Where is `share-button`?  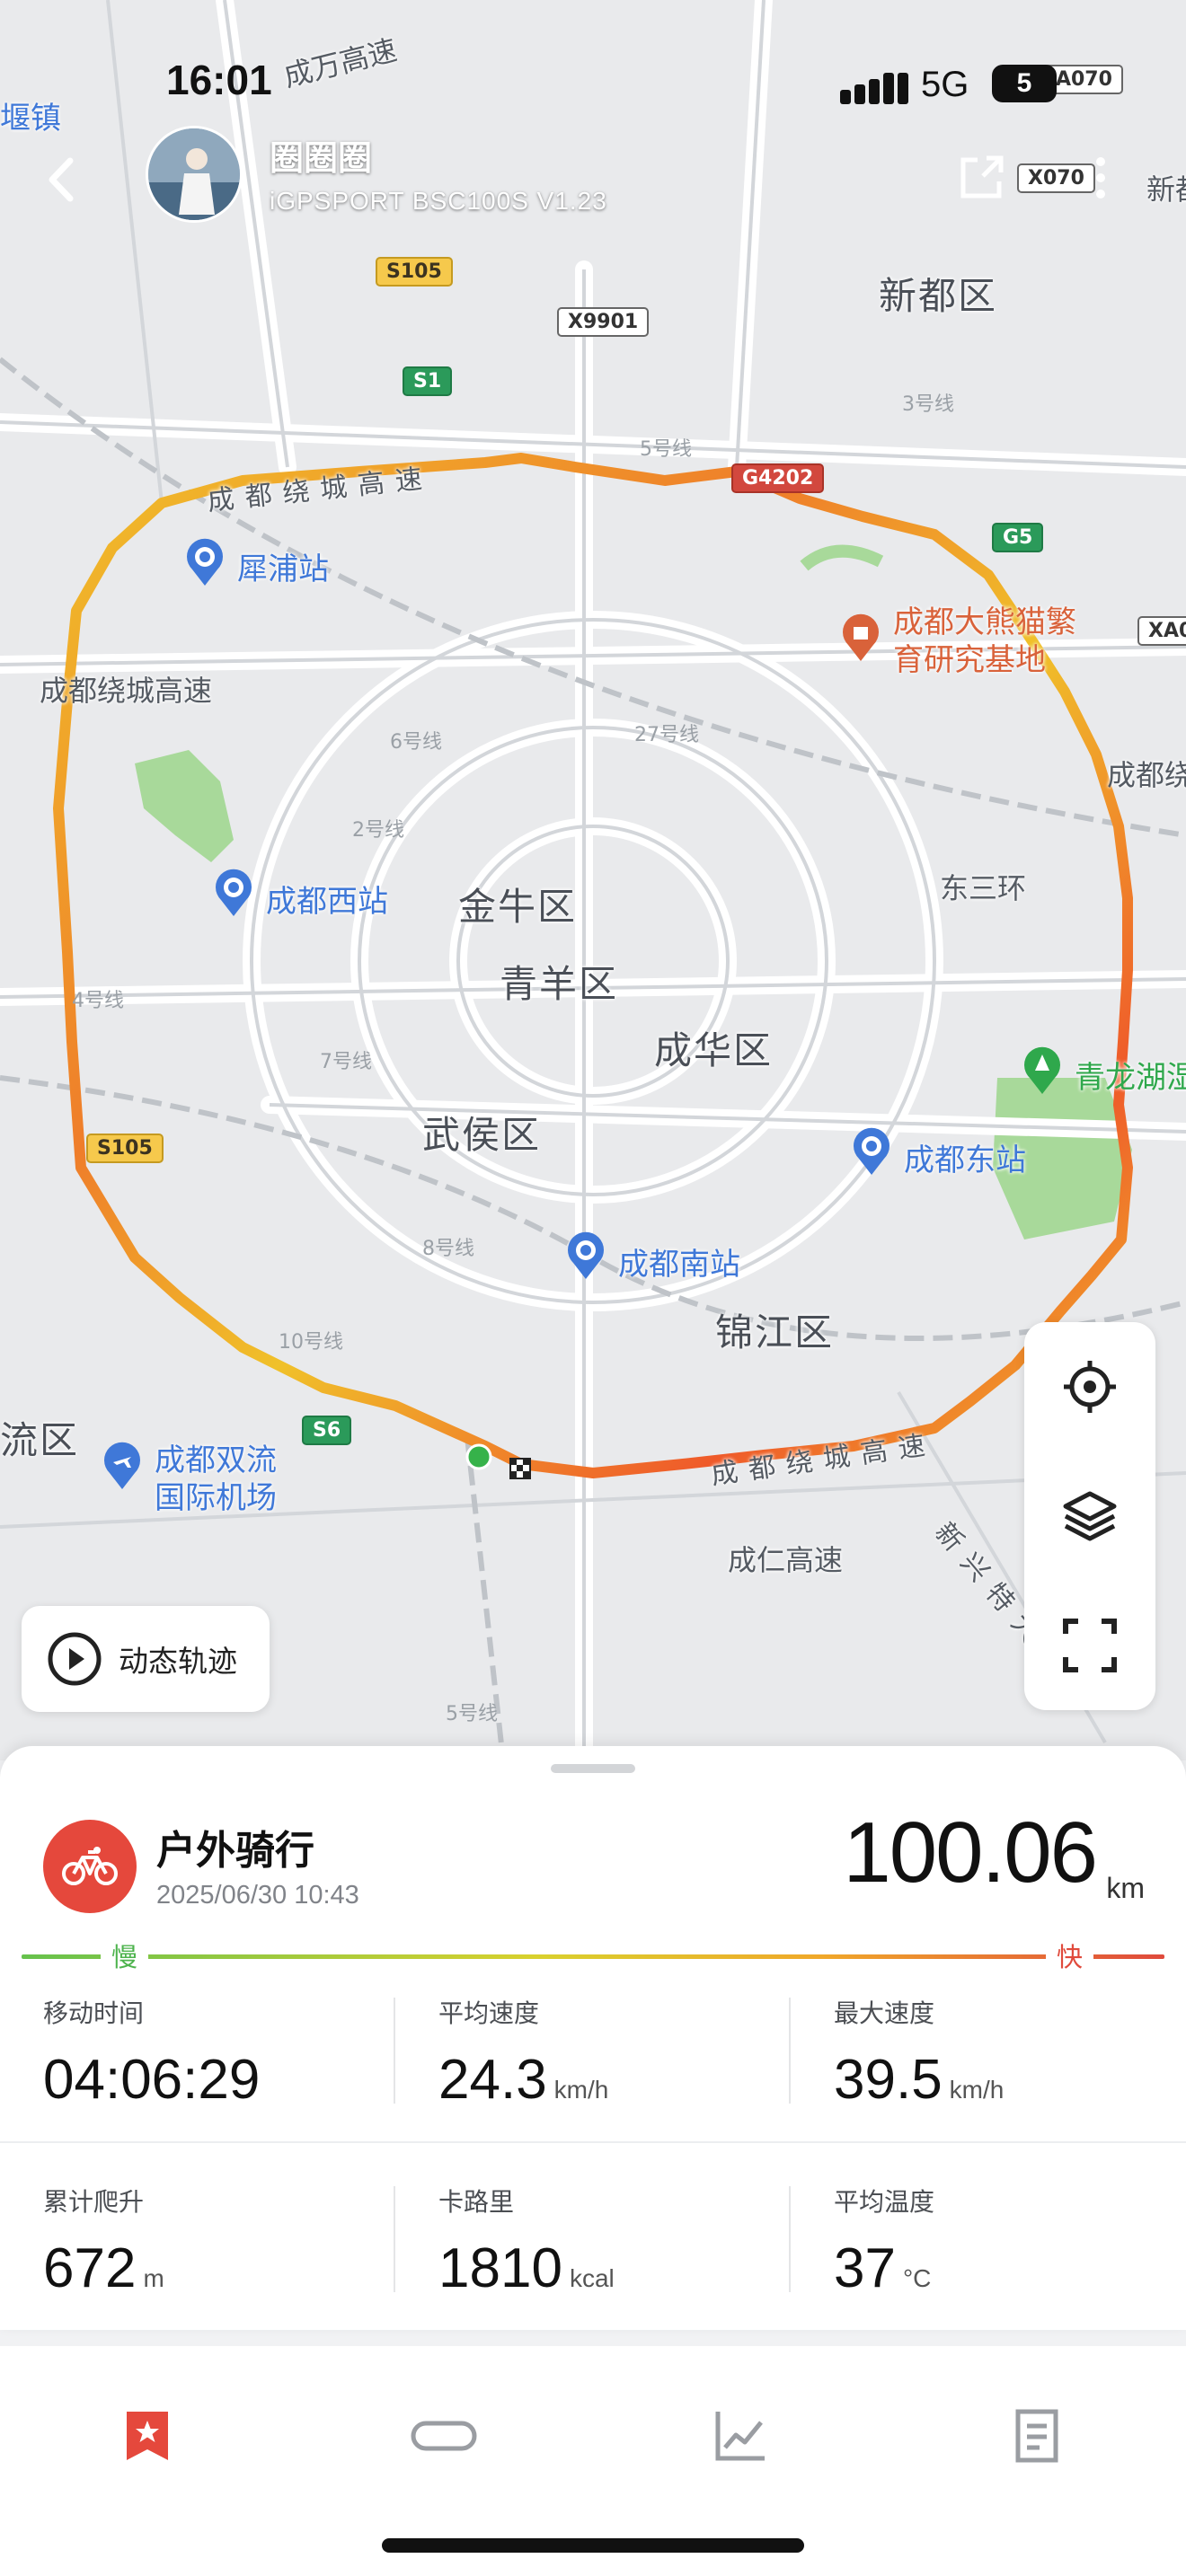
share-button is located at coordinates (981, 178).